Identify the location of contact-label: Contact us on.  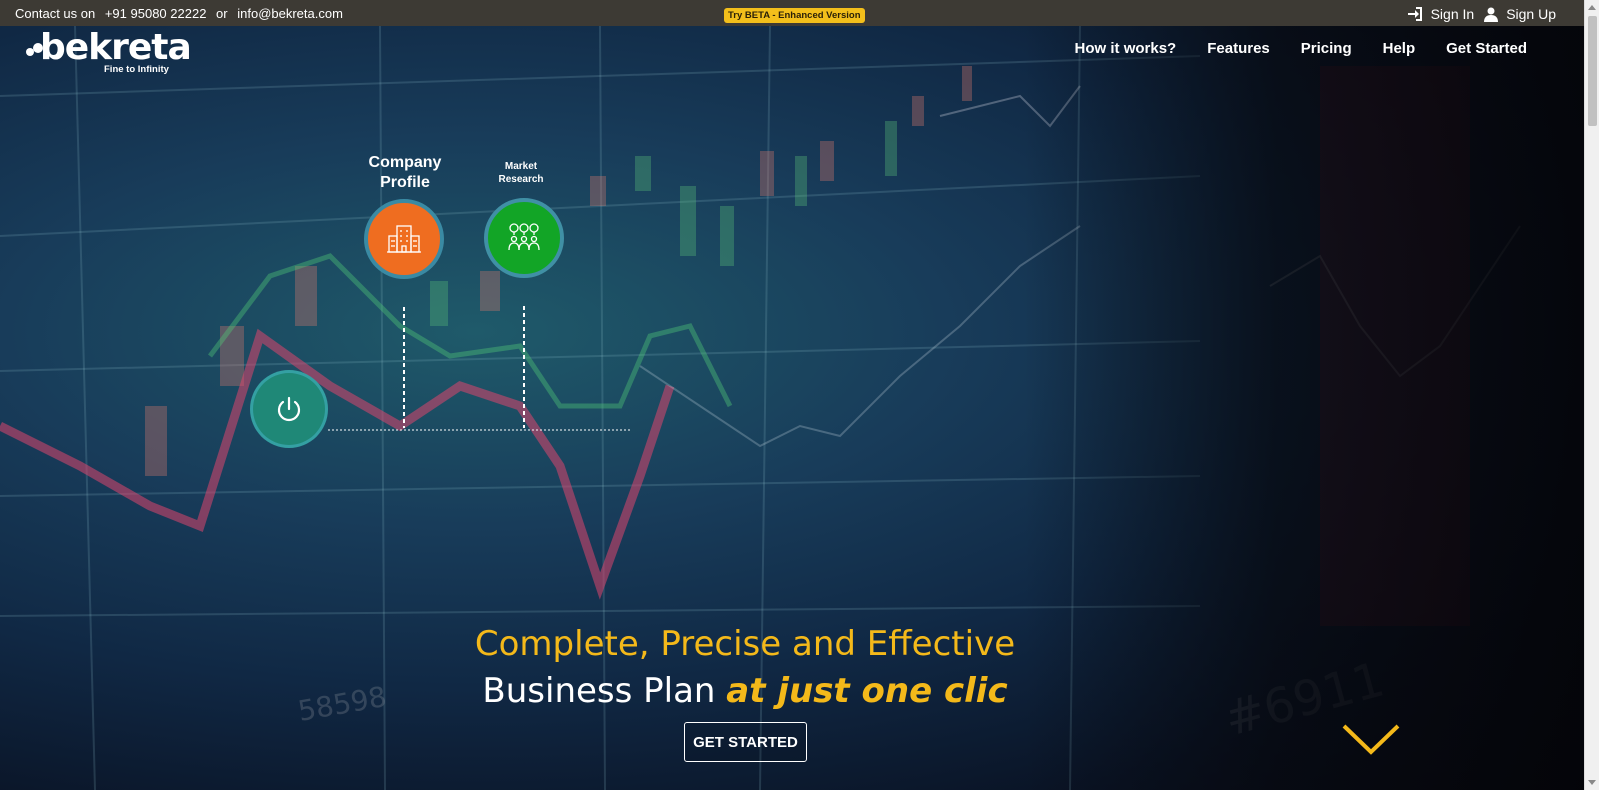
(55, 13).